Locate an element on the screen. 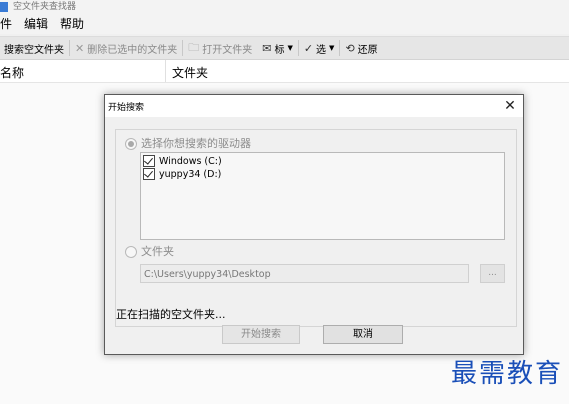 This screenshot has width=569, height=404. search-empty-folders-label: 搜索空文件夹 is located at coordinates (34, 50).